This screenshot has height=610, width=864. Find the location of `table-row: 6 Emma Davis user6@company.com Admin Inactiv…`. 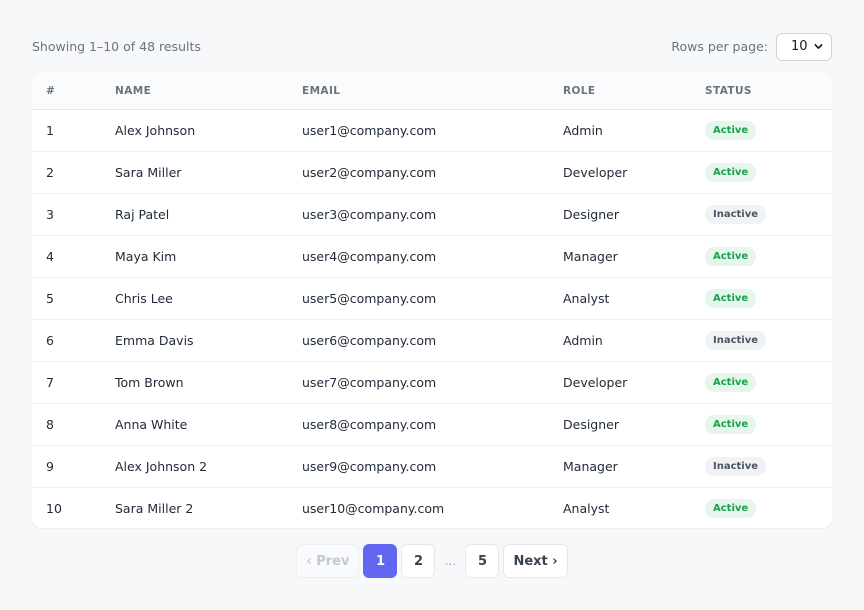

table-row: 6 Emma Davis user6@company.com Admin Inactiv… is located at coordinates (432, 340).